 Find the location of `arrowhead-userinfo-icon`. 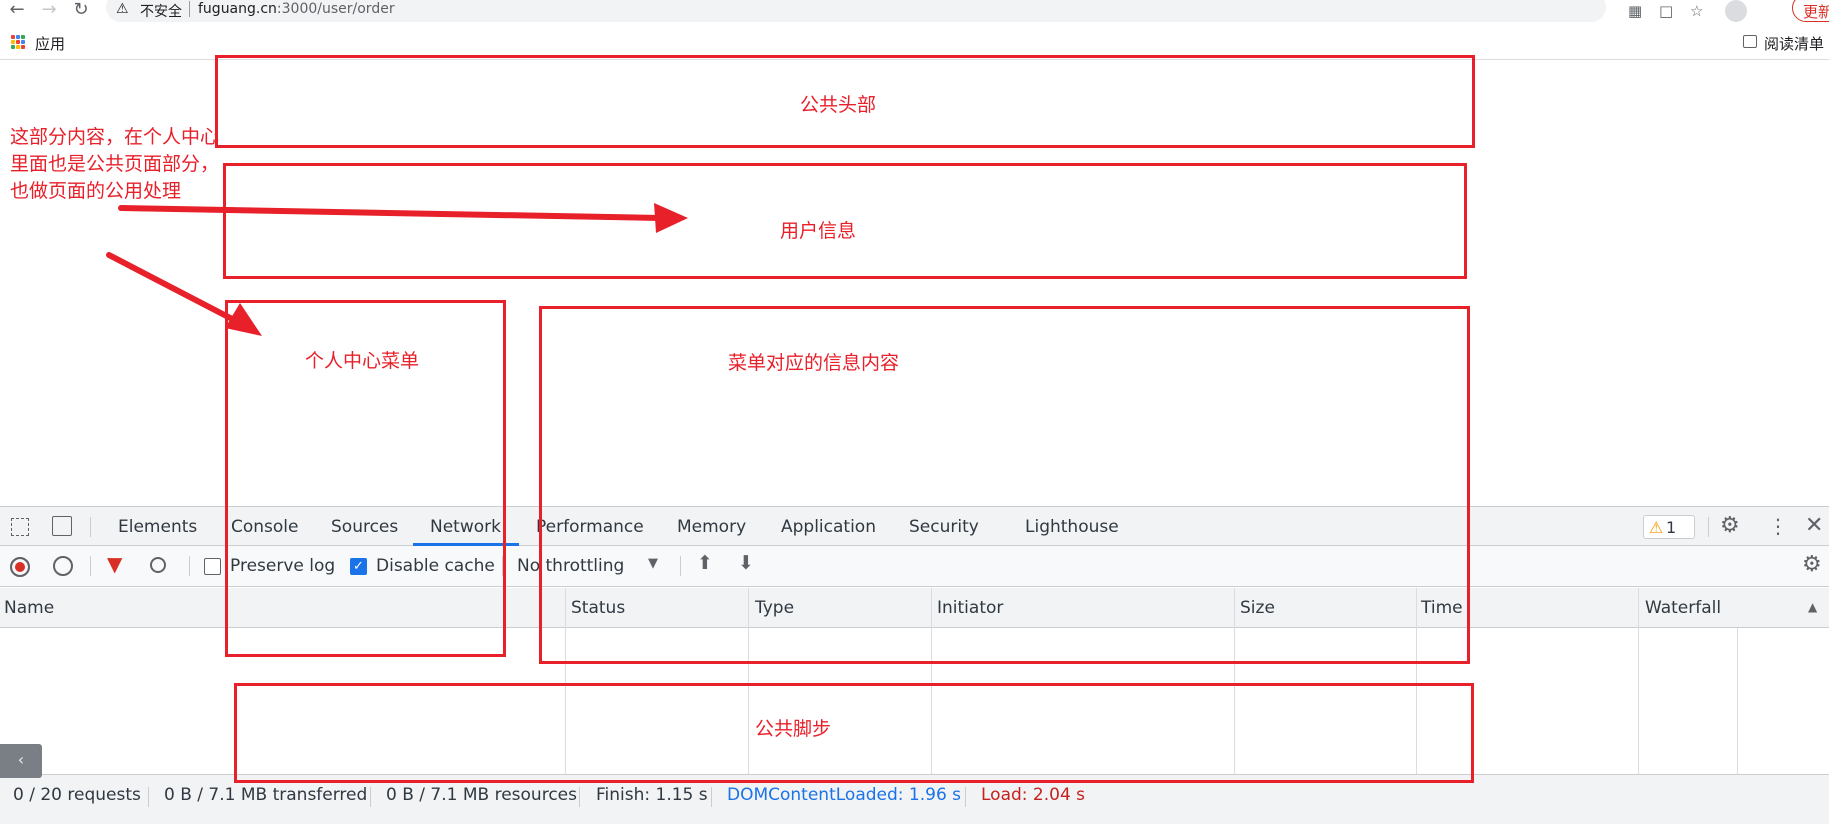

arrowhead-userinfo-icon is located at coordinates (671, 218).